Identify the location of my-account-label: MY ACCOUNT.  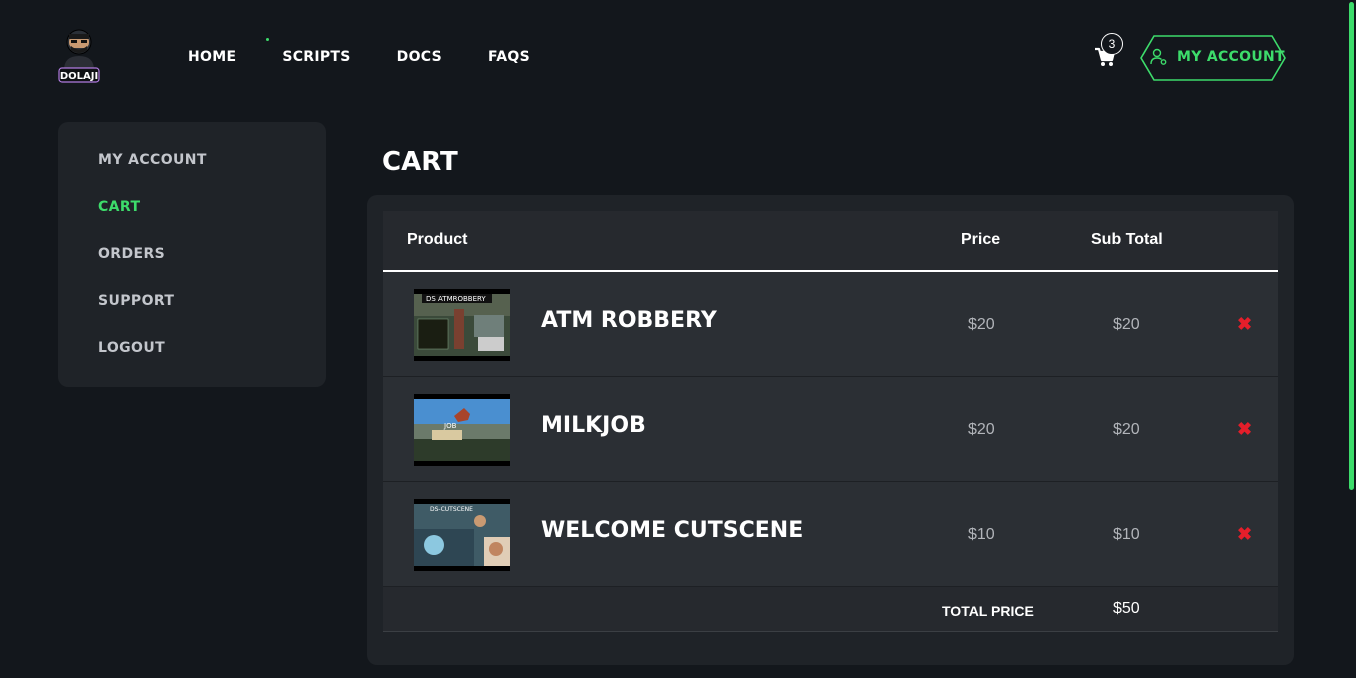
(1231, 57).